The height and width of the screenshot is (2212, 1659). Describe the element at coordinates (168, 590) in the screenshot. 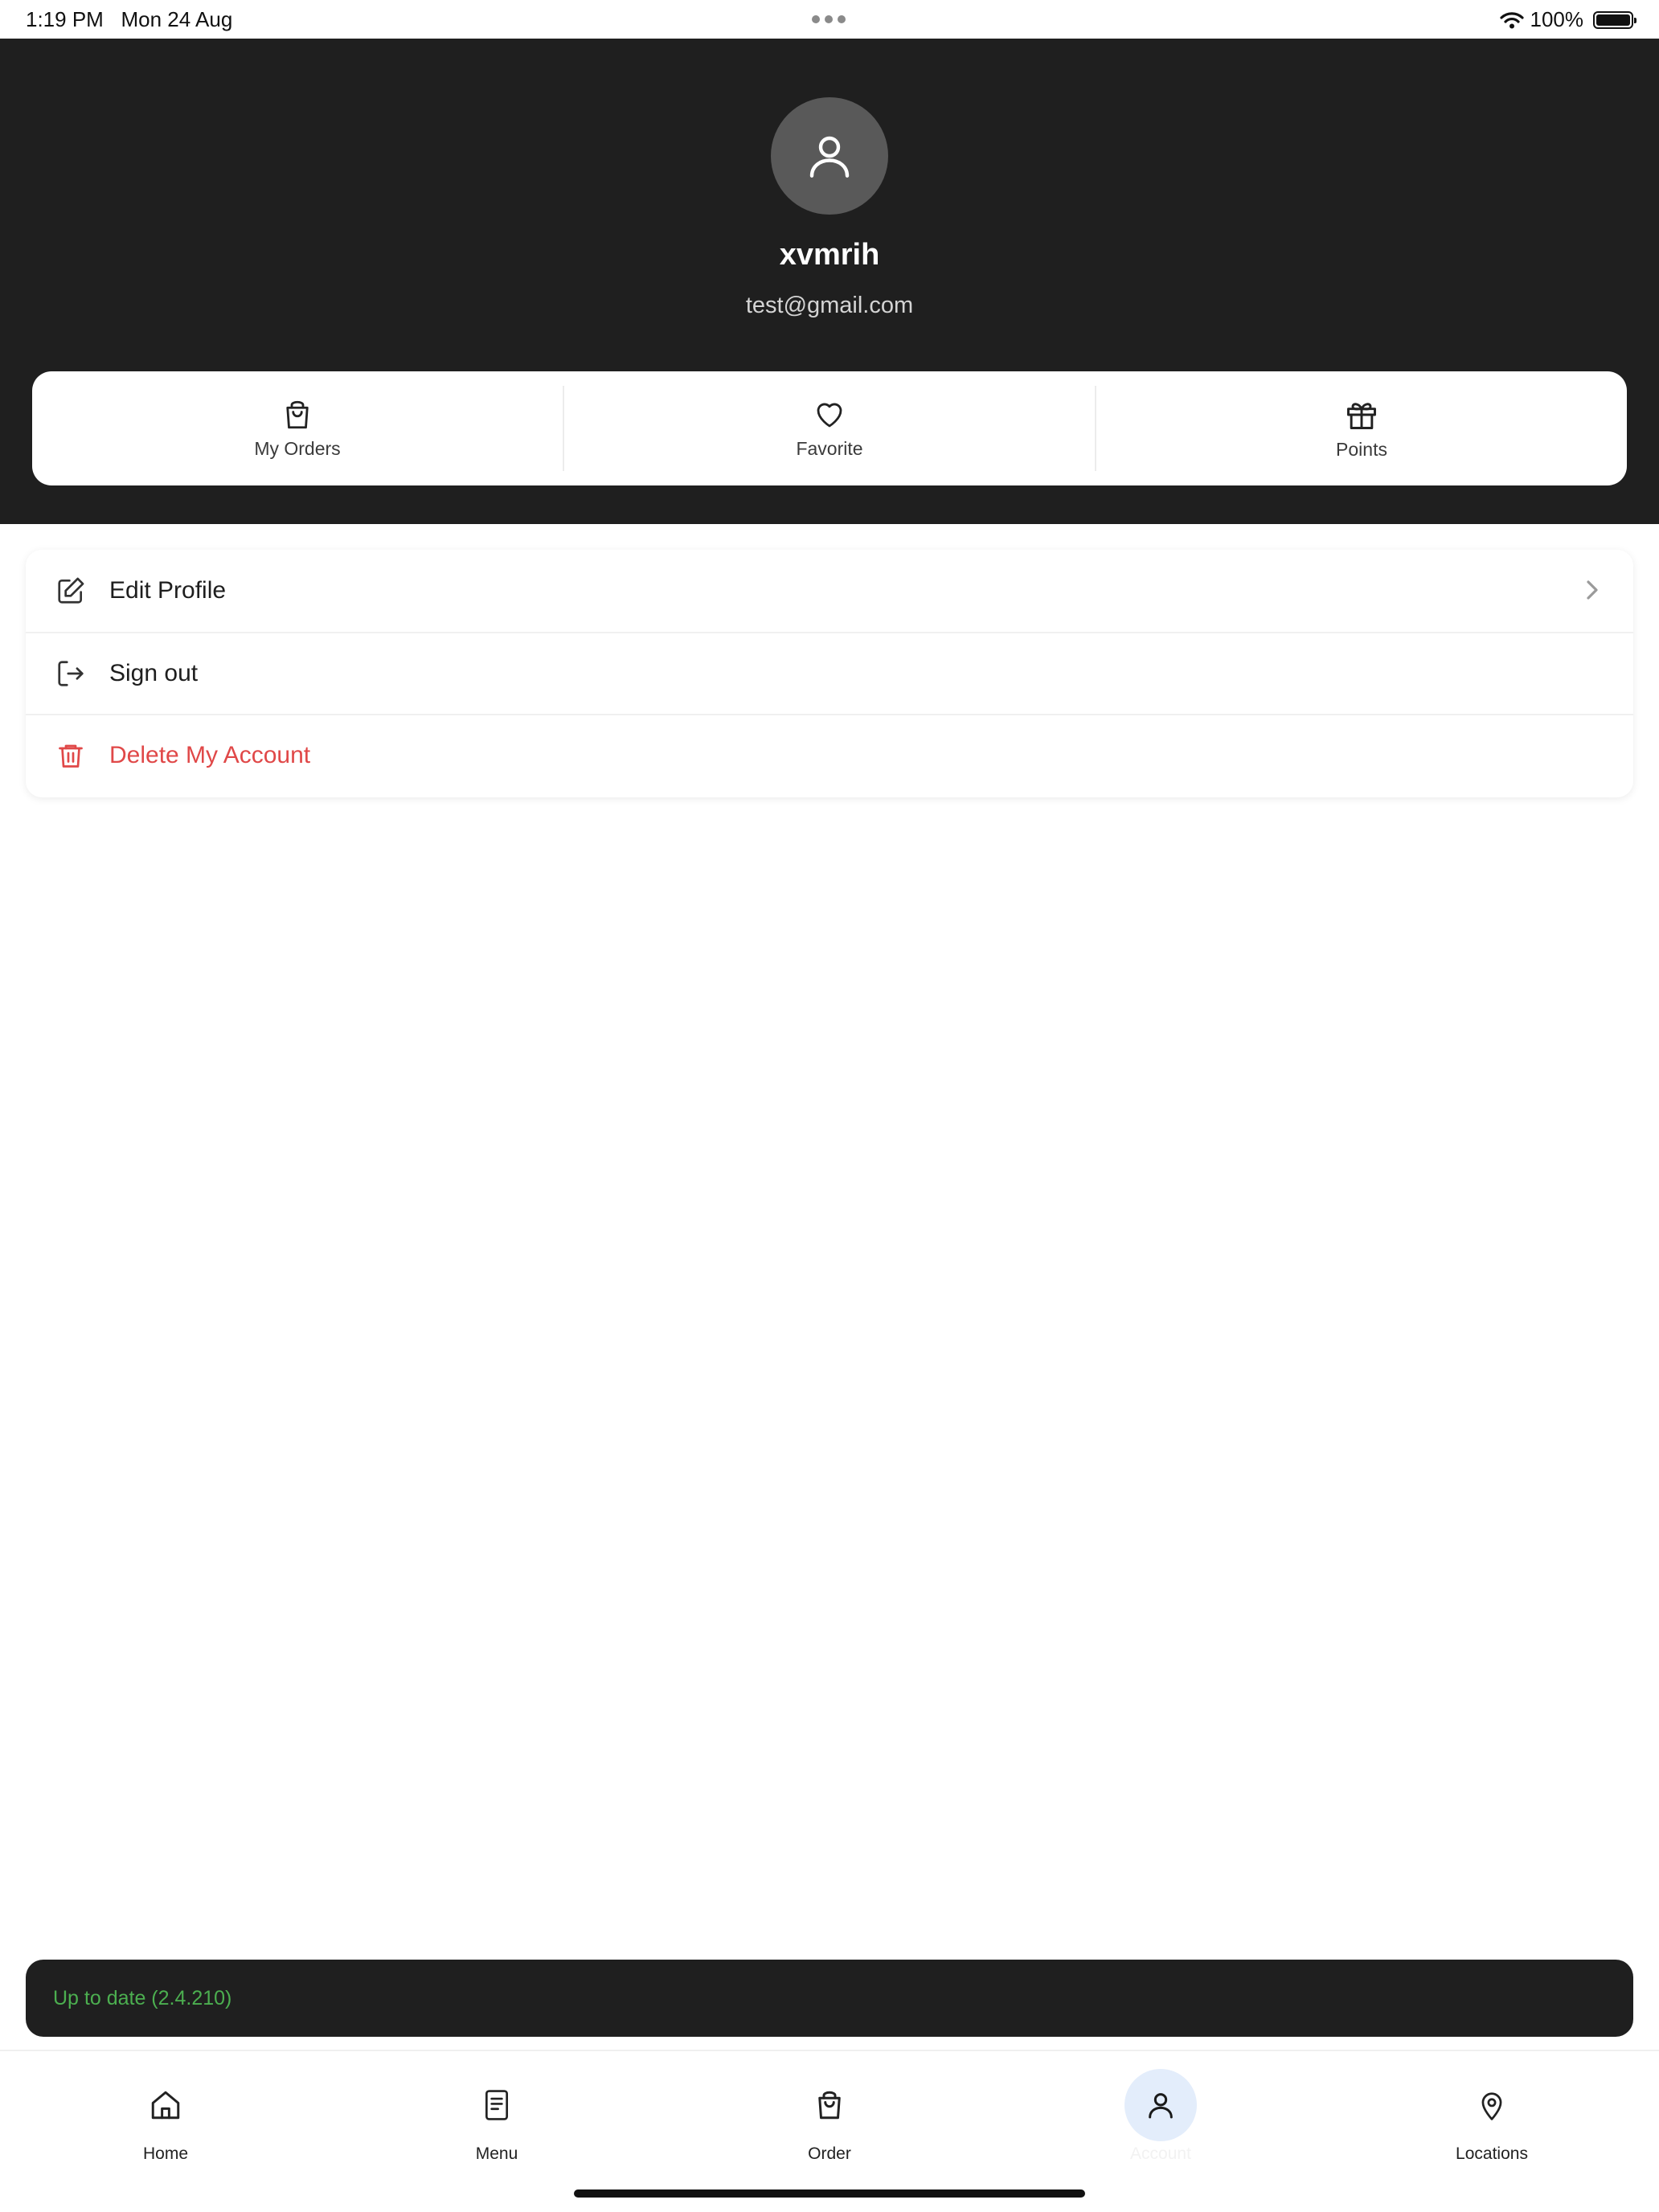

I see `menu-item-label: Edit Profile` at that location.